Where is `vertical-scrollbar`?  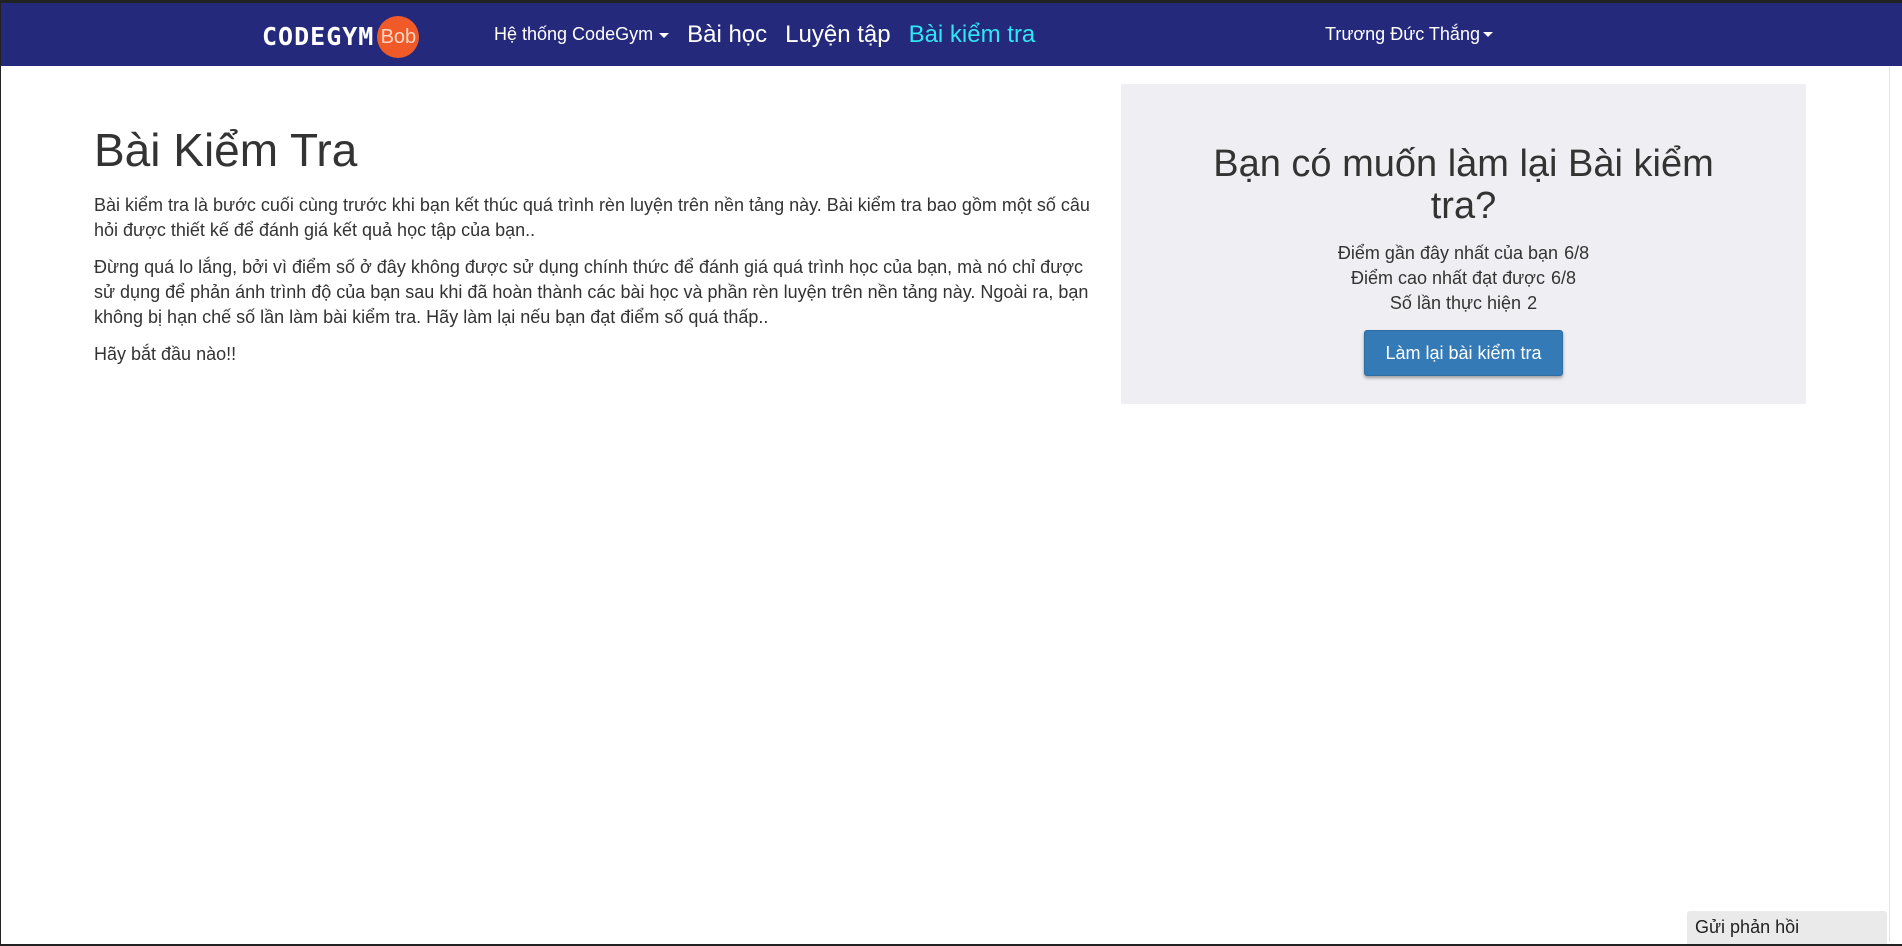 vertical-scrollbar is located at coordinates (1895, 504).